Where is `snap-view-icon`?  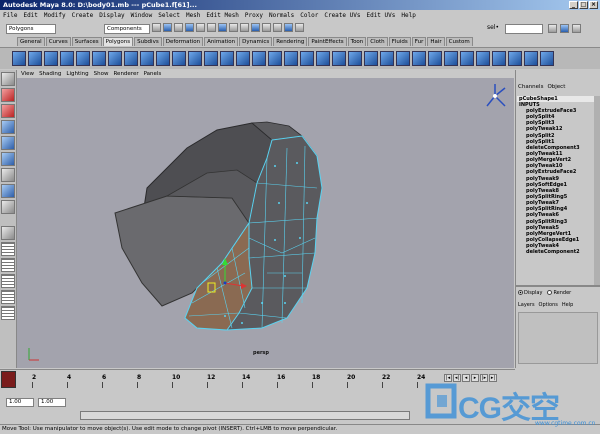 snap-view-icon is located at coordinates (255, 27).